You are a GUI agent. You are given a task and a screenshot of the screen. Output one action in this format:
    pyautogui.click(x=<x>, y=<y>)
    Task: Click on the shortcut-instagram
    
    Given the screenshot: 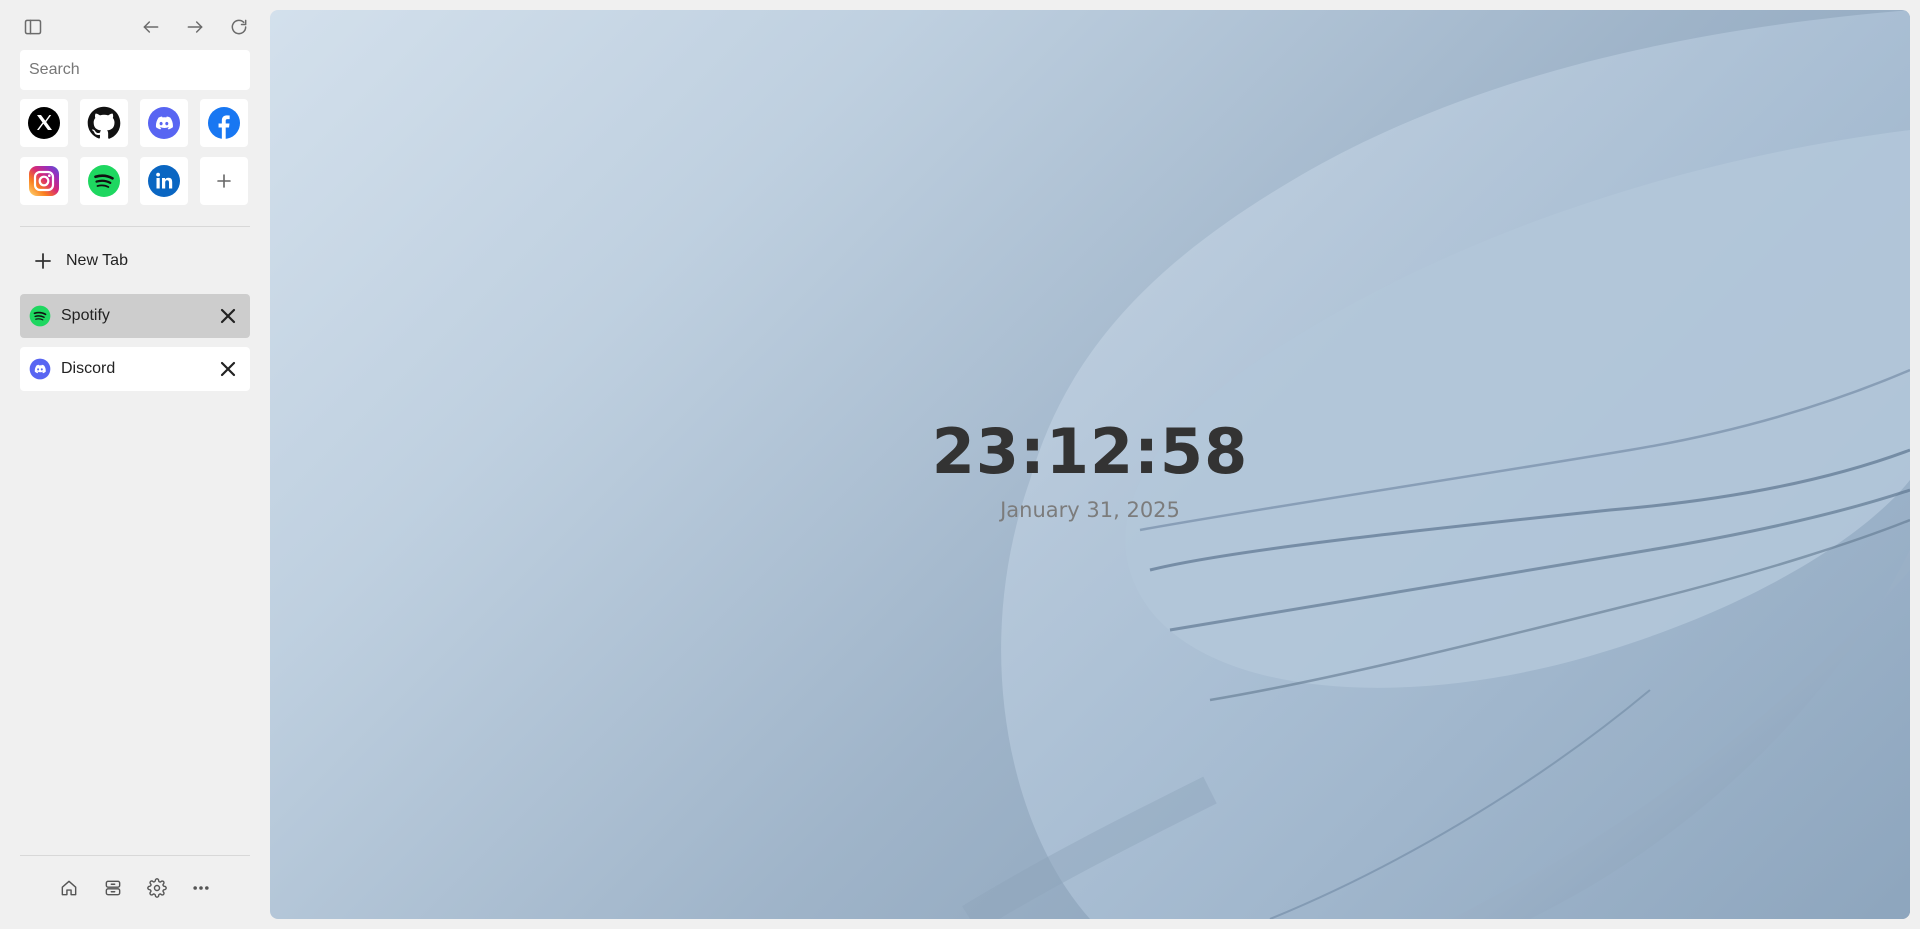 What is the action you would take?
    pyautogui.click(x=44, y=181)
    